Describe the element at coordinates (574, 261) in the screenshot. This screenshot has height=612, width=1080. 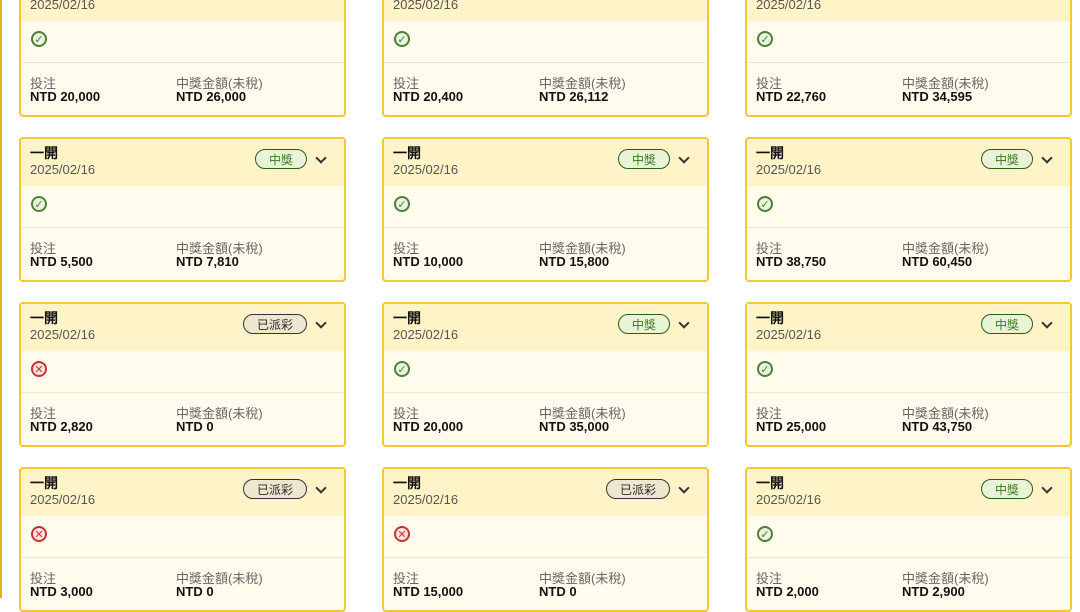
I see `prize-amount: NTD 15,800` at that location.